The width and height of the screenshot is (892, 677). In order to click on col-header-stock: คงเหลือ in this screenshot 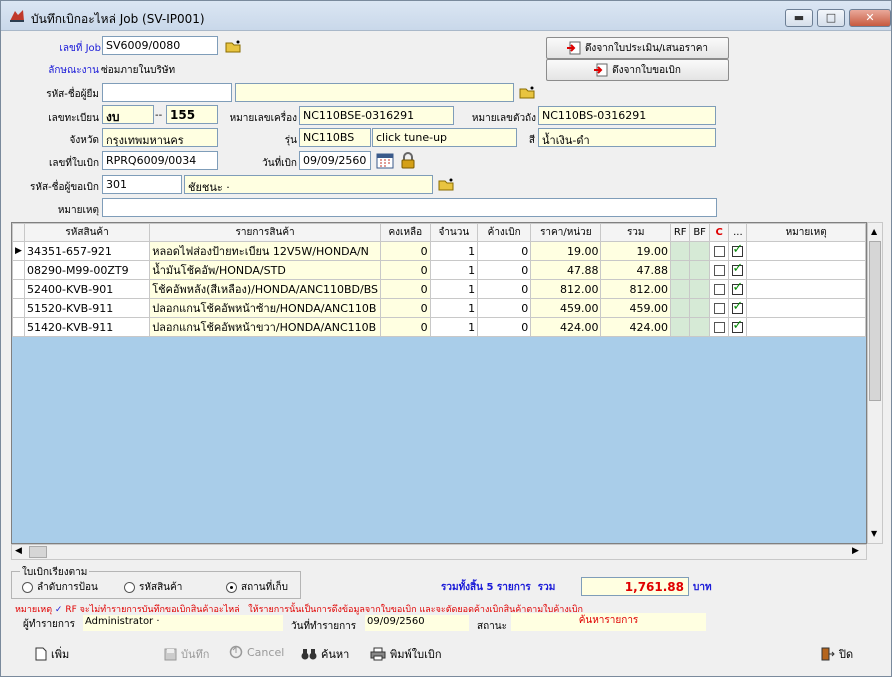, I will do `click(405, 232)`.